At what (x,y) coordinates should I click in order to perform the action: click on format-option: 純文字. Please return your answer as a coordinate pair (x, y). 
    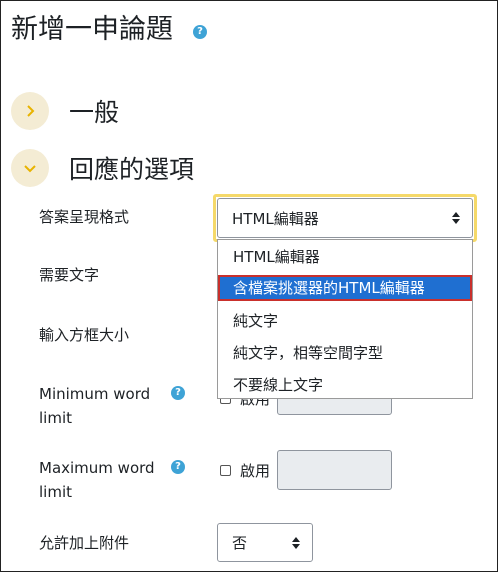
    Looking at the image, I should click on (345, 321).